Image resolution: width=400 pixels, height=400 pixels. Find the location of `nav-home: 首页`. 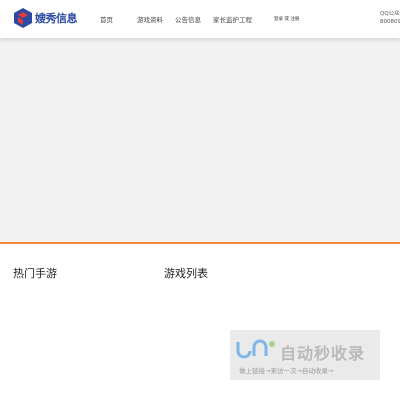

nav-home: 首页 is located at coordinates (106, 19).